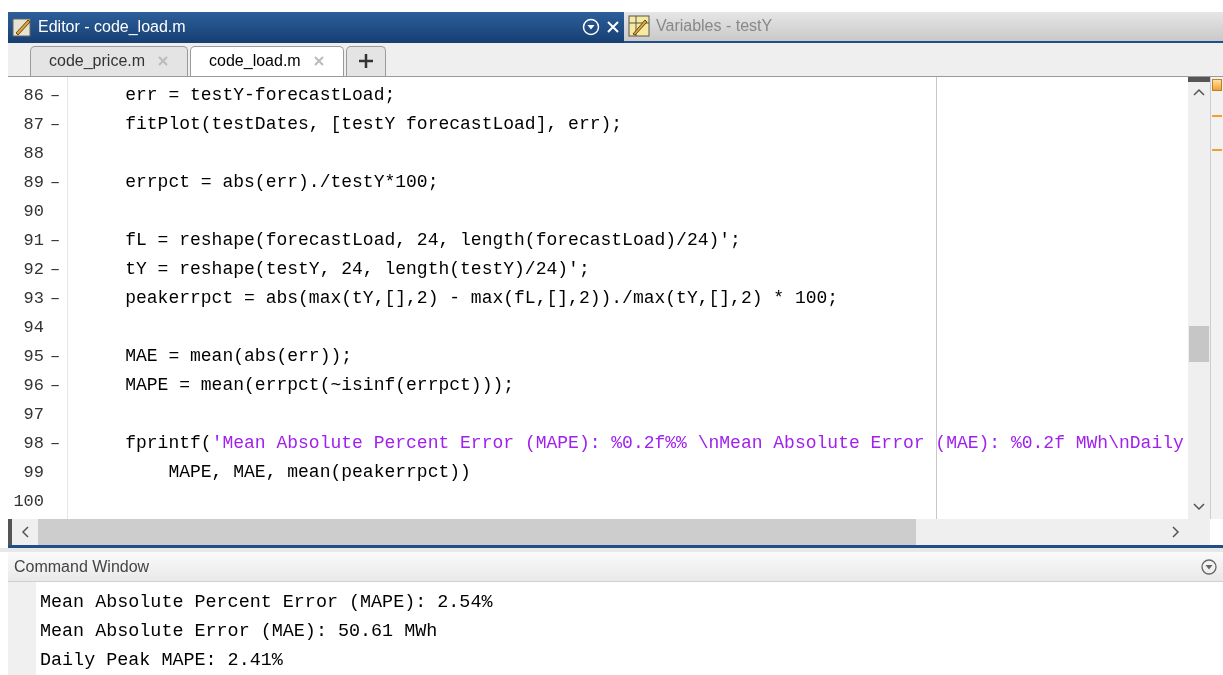  I want to click on code-line: MAPE, MAE, mean(peakerrpct)), so click(319, 472).